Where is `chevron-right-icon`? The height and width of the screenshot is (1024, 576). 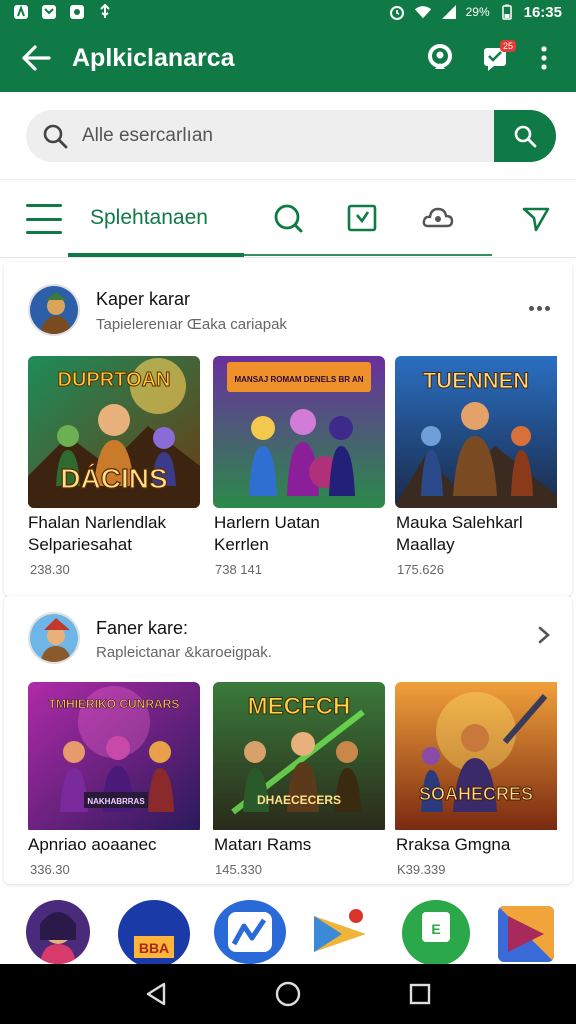
chevron-right-icon is located at coordinates (544, 635).